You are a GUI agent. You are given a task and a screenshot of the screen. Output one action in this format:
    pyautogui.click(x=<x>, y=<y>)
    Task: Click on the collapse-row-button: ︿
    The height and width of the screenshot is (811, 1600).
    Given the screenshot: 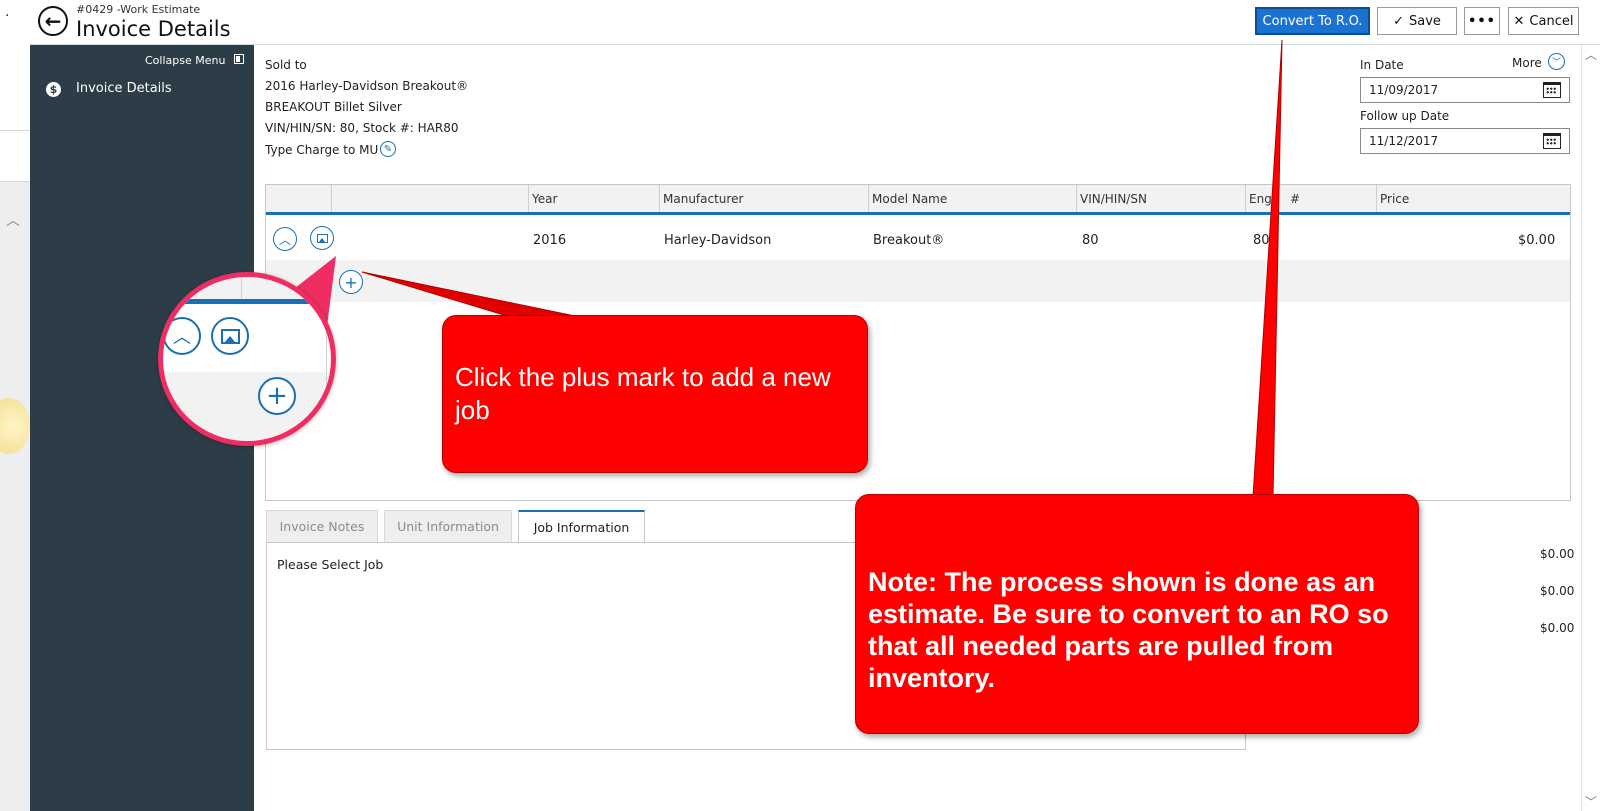 What is the action you would take?
    pyautogui.click(x=285, y=239)
    